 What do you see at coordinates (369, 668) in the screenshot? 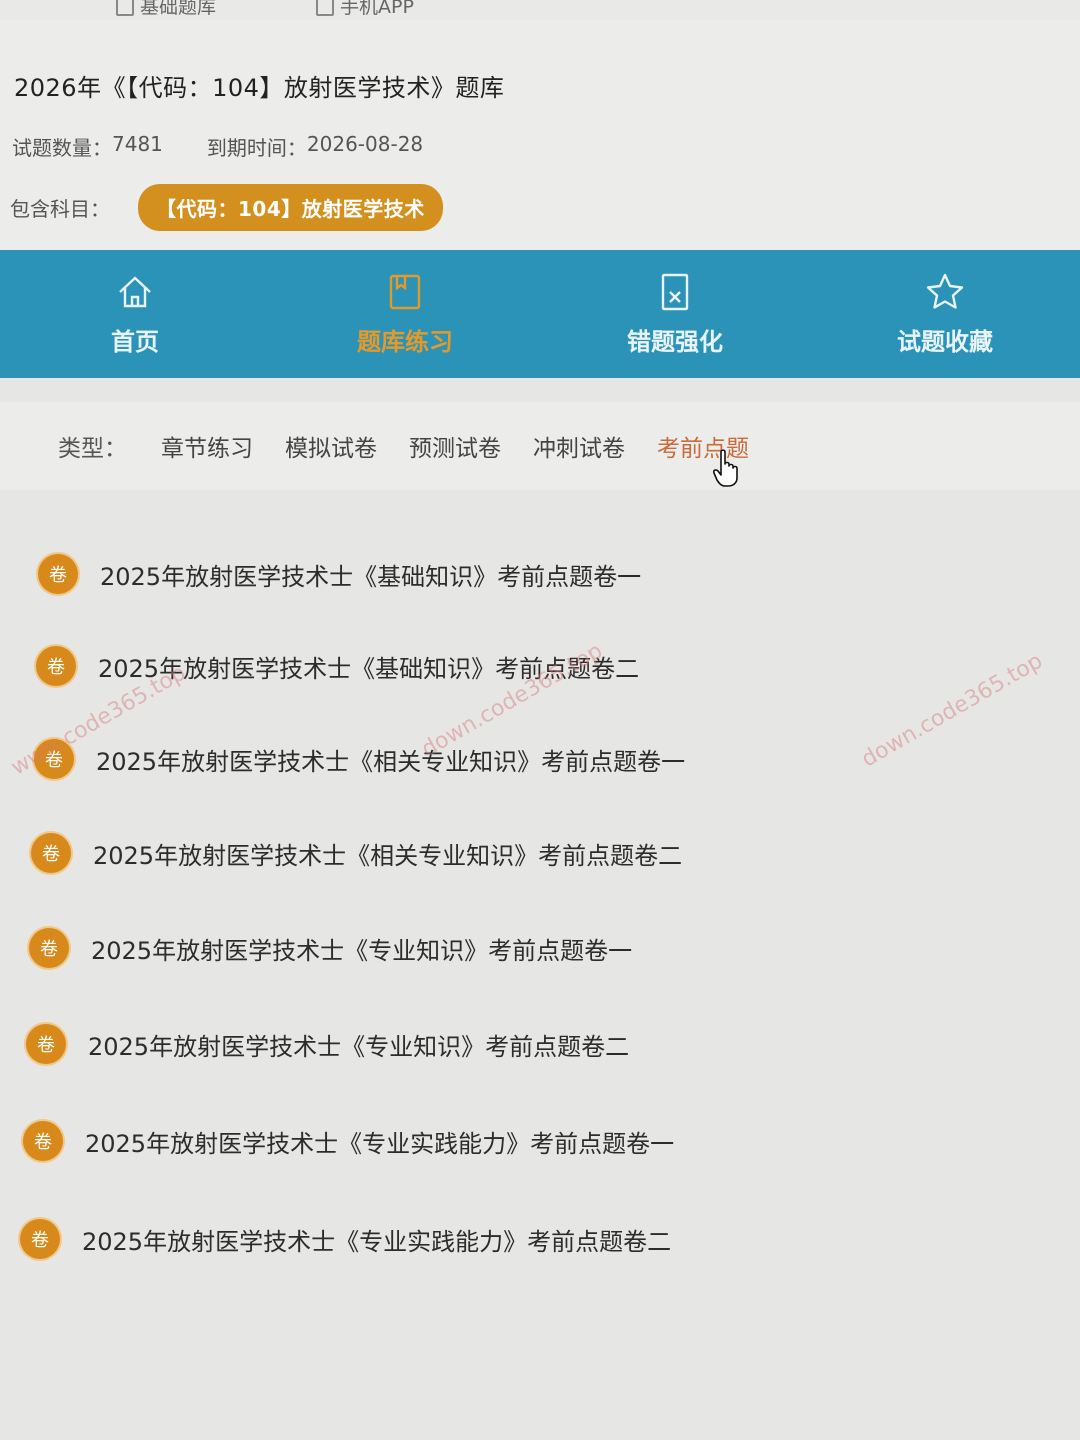
I see `paper-title: 2025年放射医学技术士《基础知识》考前点题卷二` at bounding box center [369, 668].